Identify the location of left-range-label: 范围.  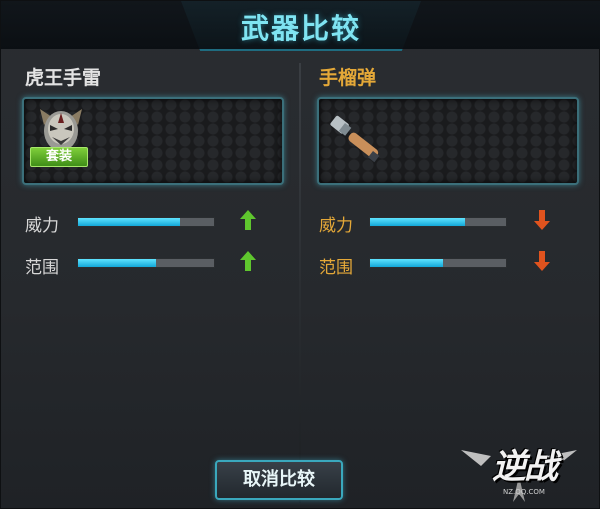
(42, 268).